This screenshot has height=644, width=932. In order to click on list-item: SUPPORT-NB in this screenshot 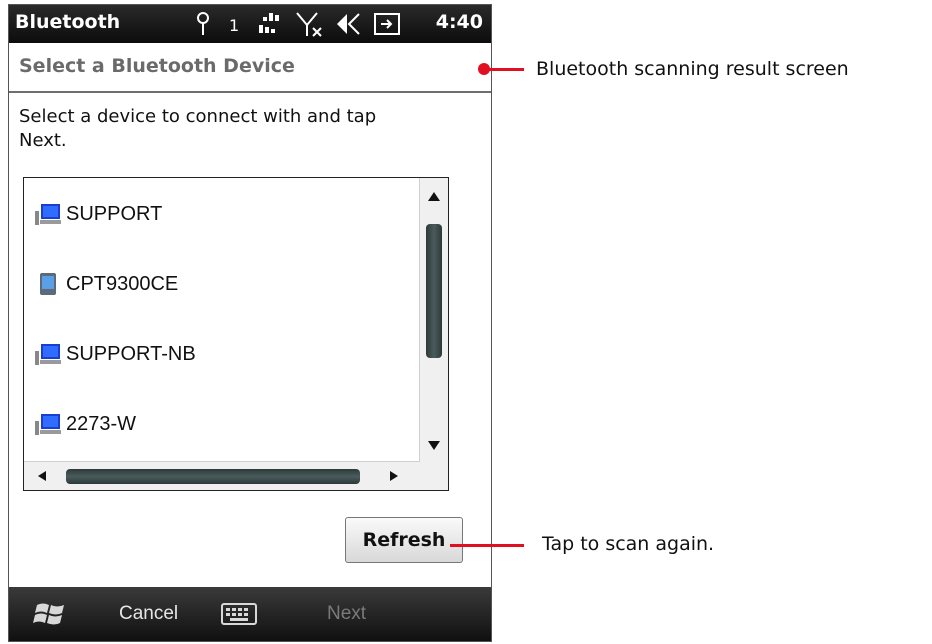, I will do `click(224, 354)`.